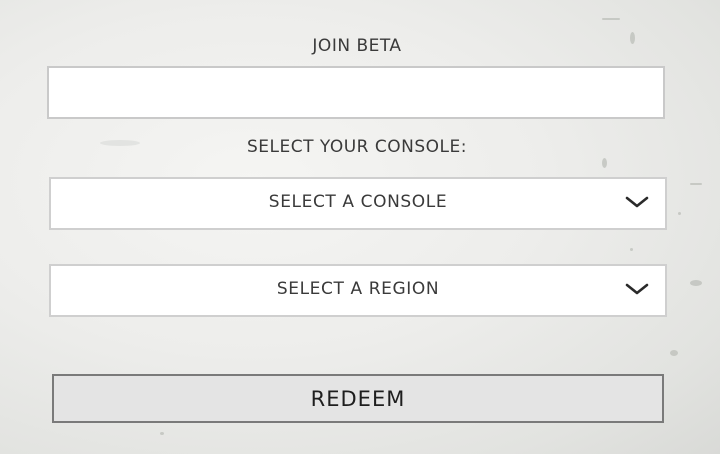 The image size is (720, 454). I want to click on redeem-button-label: REDEEM, so click(358, 399).